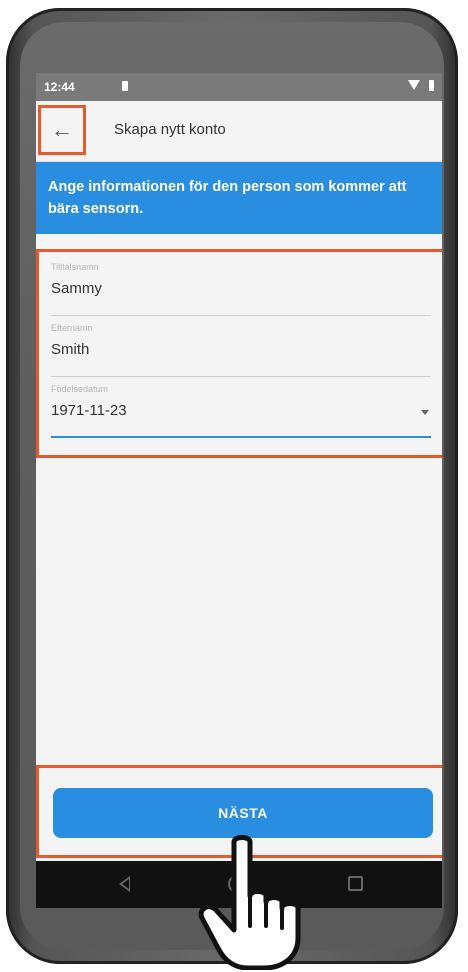 The width and height of the screenshot is (468, 972). Describe the element at coordinates (241, 376) in the screenshot. I see `last-name-underline` at that location.